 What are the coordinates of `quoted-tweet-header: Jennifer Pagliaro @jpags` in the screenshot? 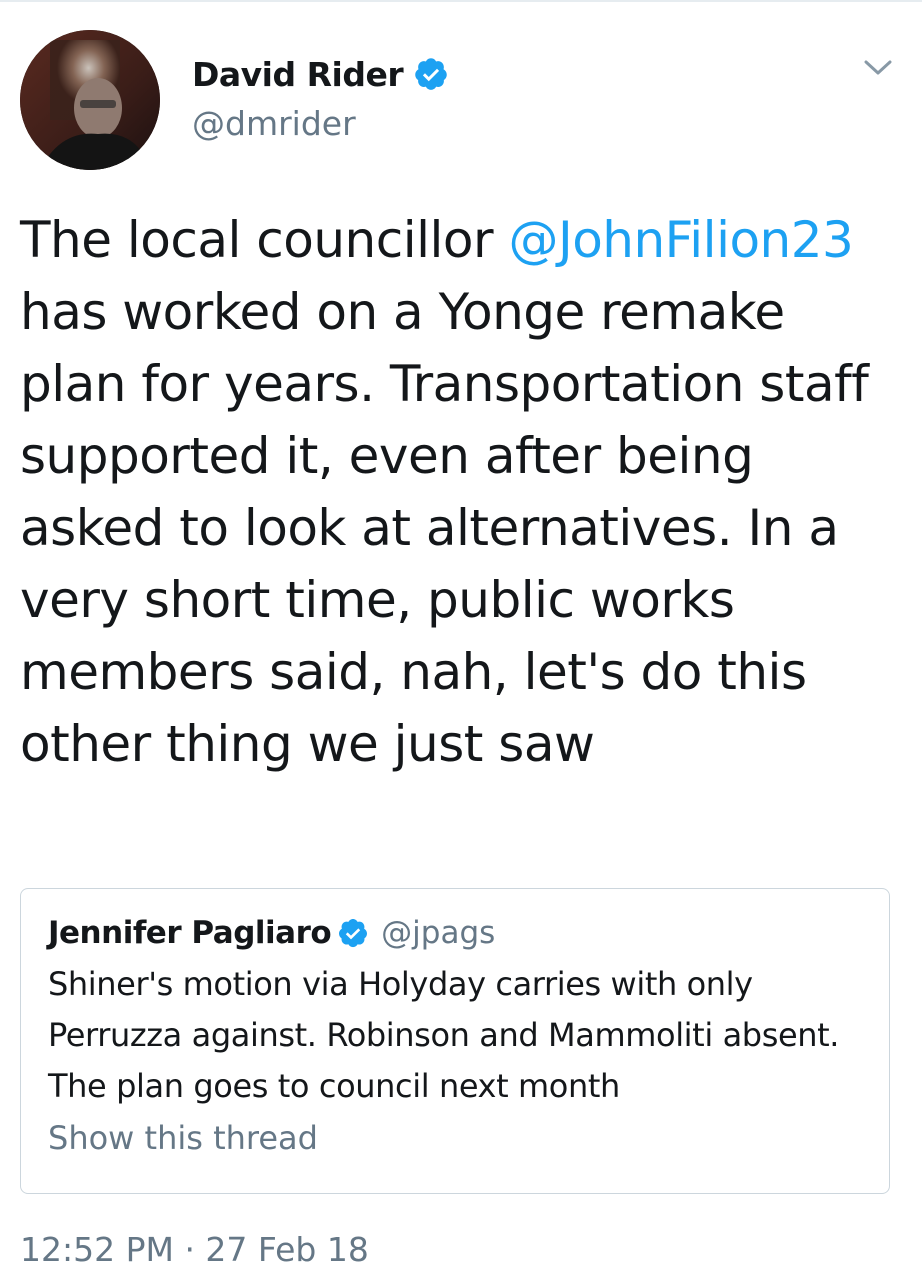 It's located at (271, 933).